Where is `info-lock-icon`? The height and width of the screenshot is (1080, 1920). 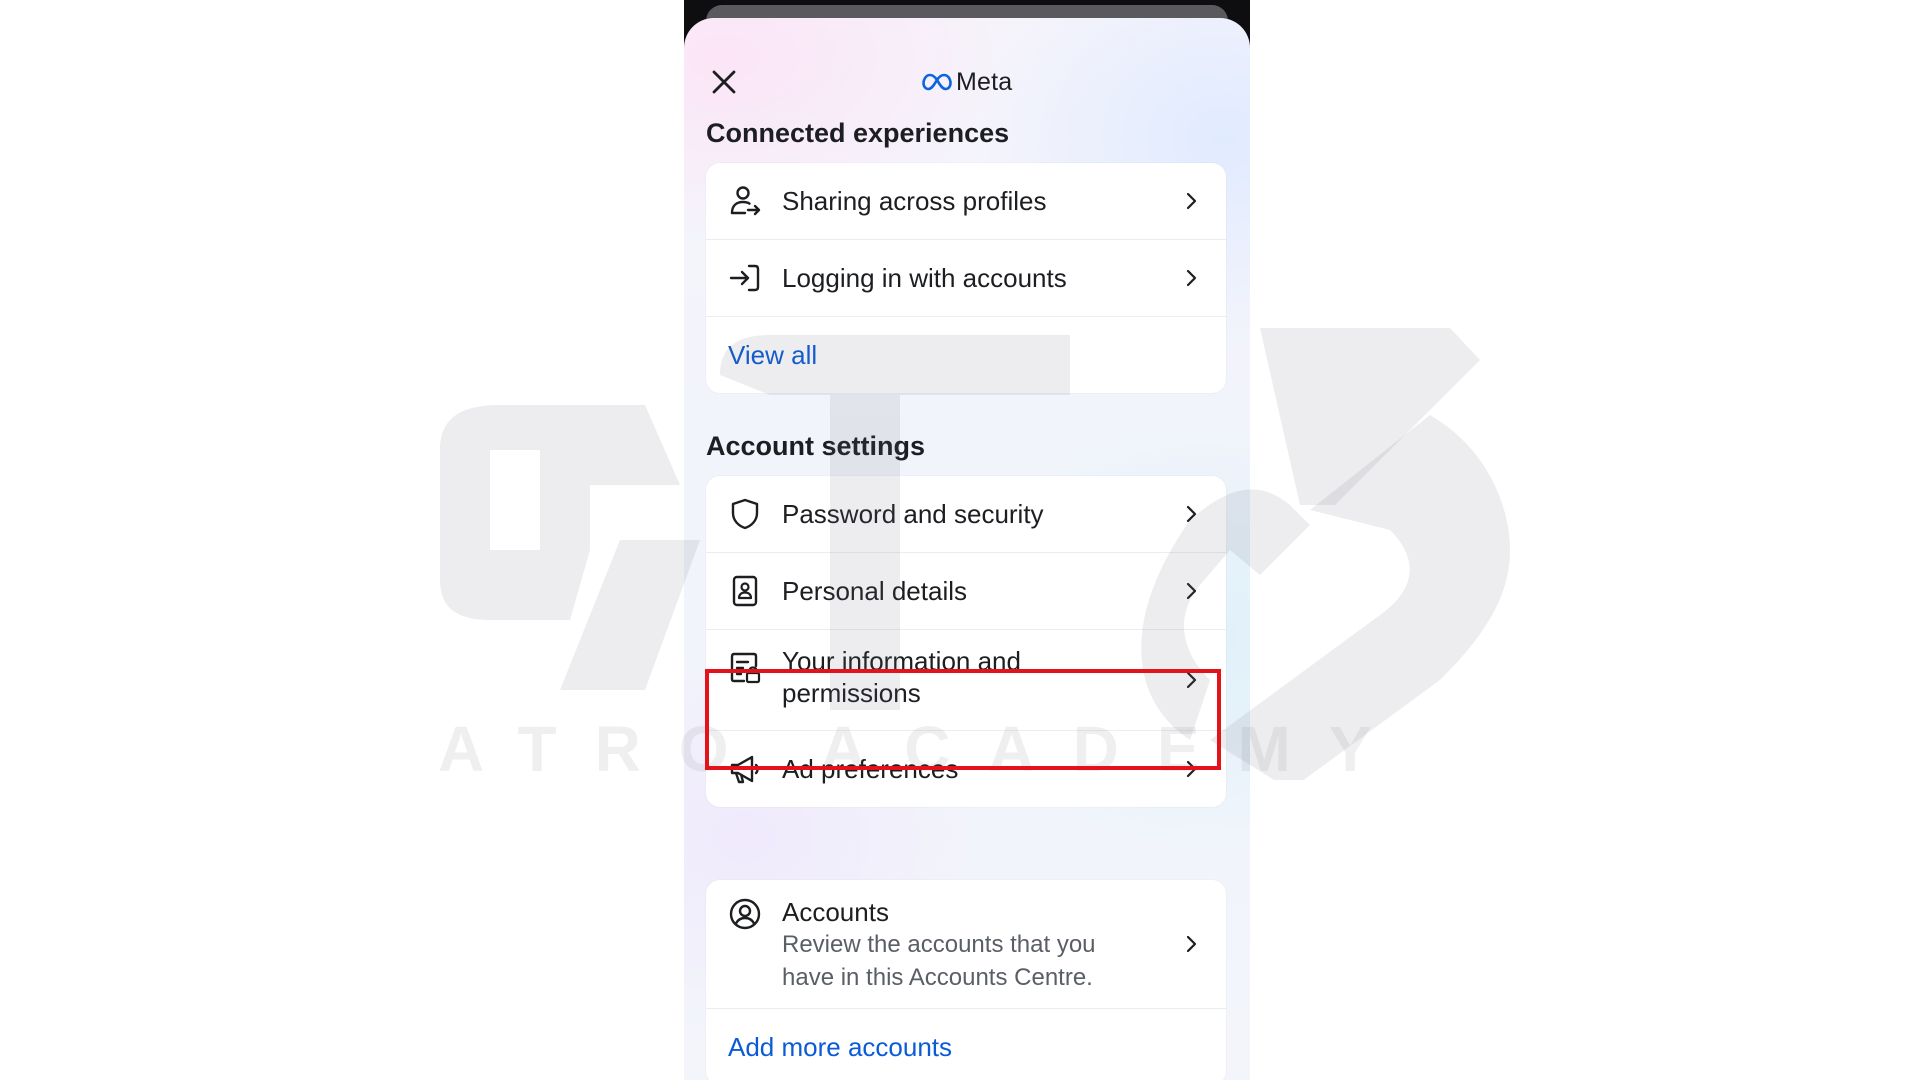
info-lock-icon is located at coordinates (745, 668).